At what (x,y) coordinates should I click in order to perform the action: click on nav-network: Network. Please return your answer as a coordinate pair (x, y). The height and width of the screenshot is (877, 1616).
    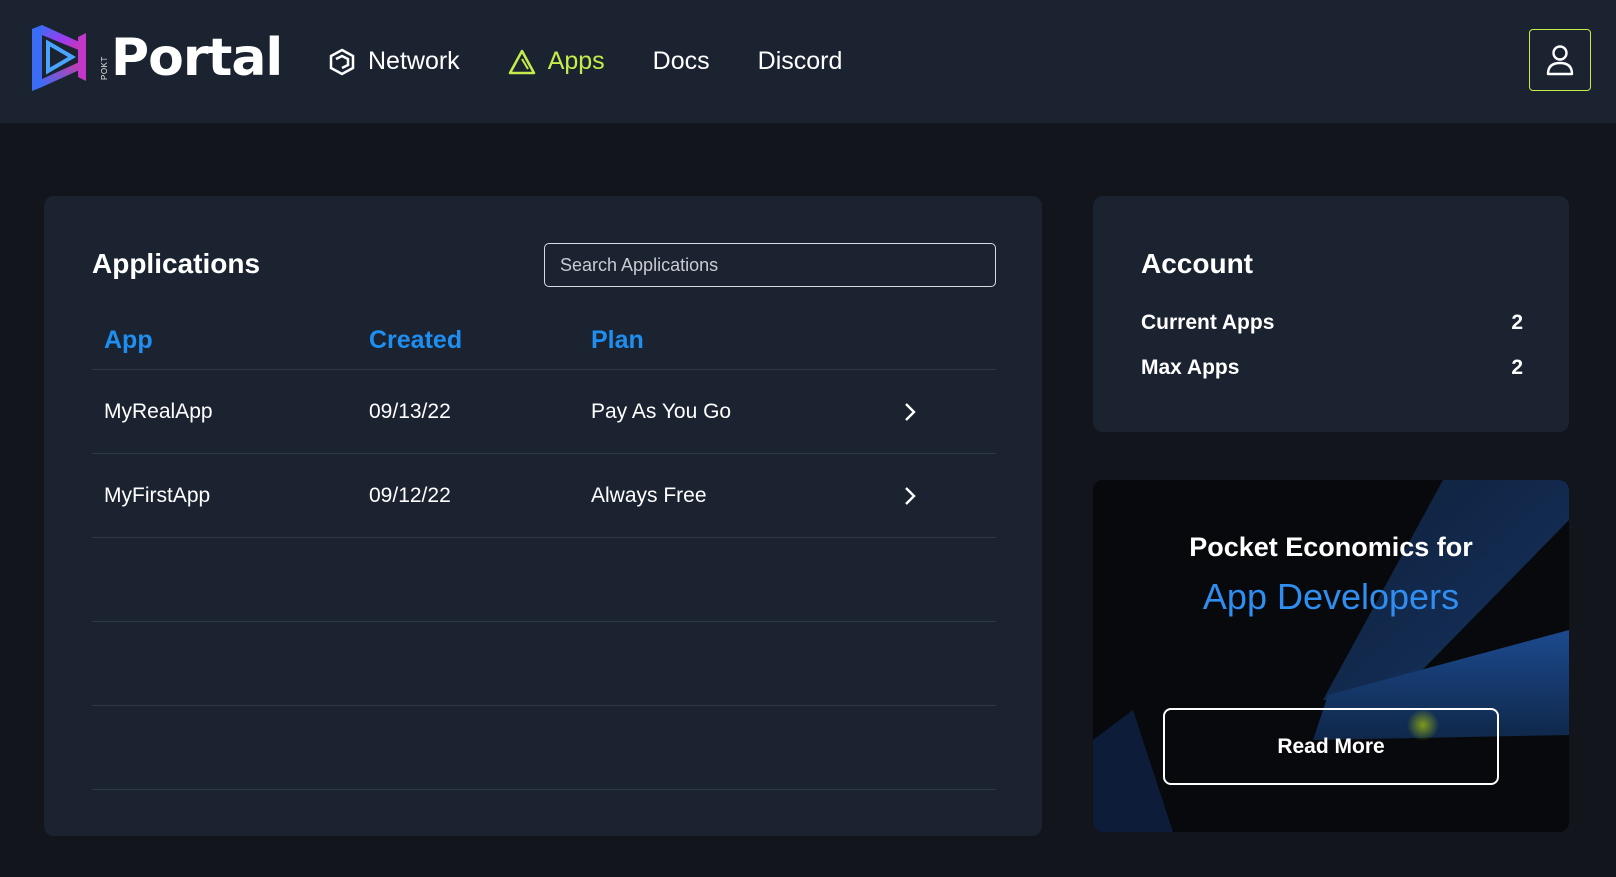
    Looking at the image, I should click on (394, 61).